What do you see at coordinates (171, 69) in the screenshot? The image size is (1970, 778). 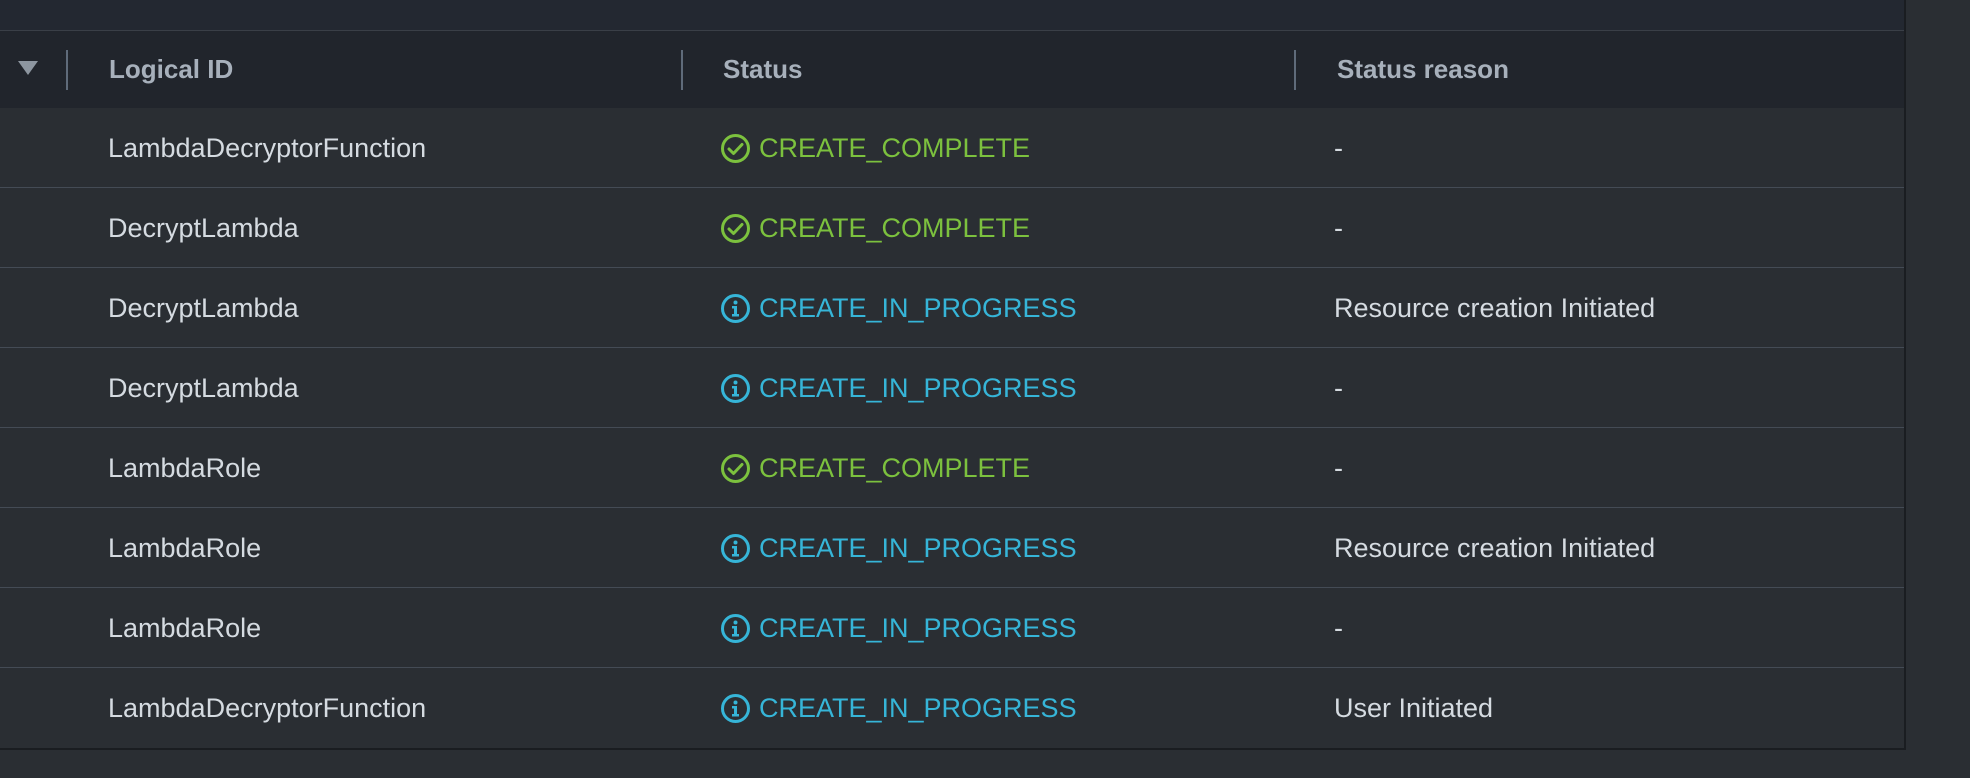 I see `column-header-logical-id: Logical ID` at bounding box center [171, 69].